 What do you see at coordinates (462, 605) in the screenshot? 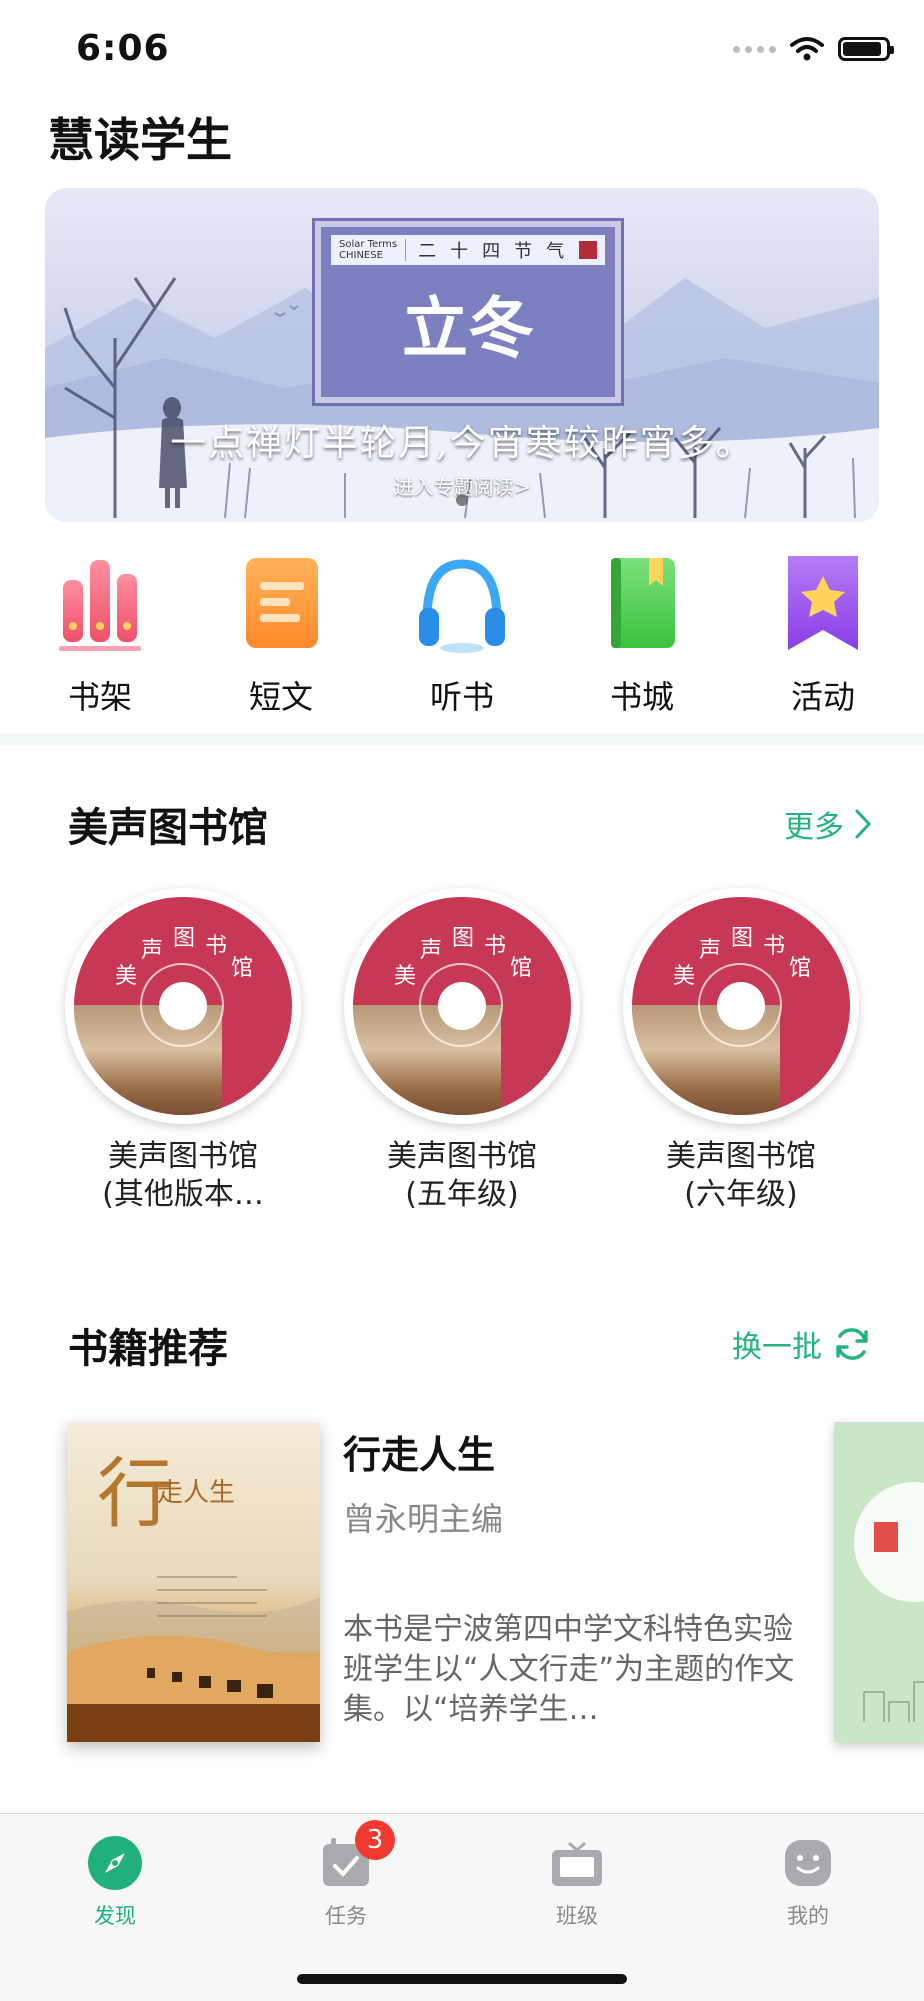
I see `headphones-icon` at bounding box center [462, 605].